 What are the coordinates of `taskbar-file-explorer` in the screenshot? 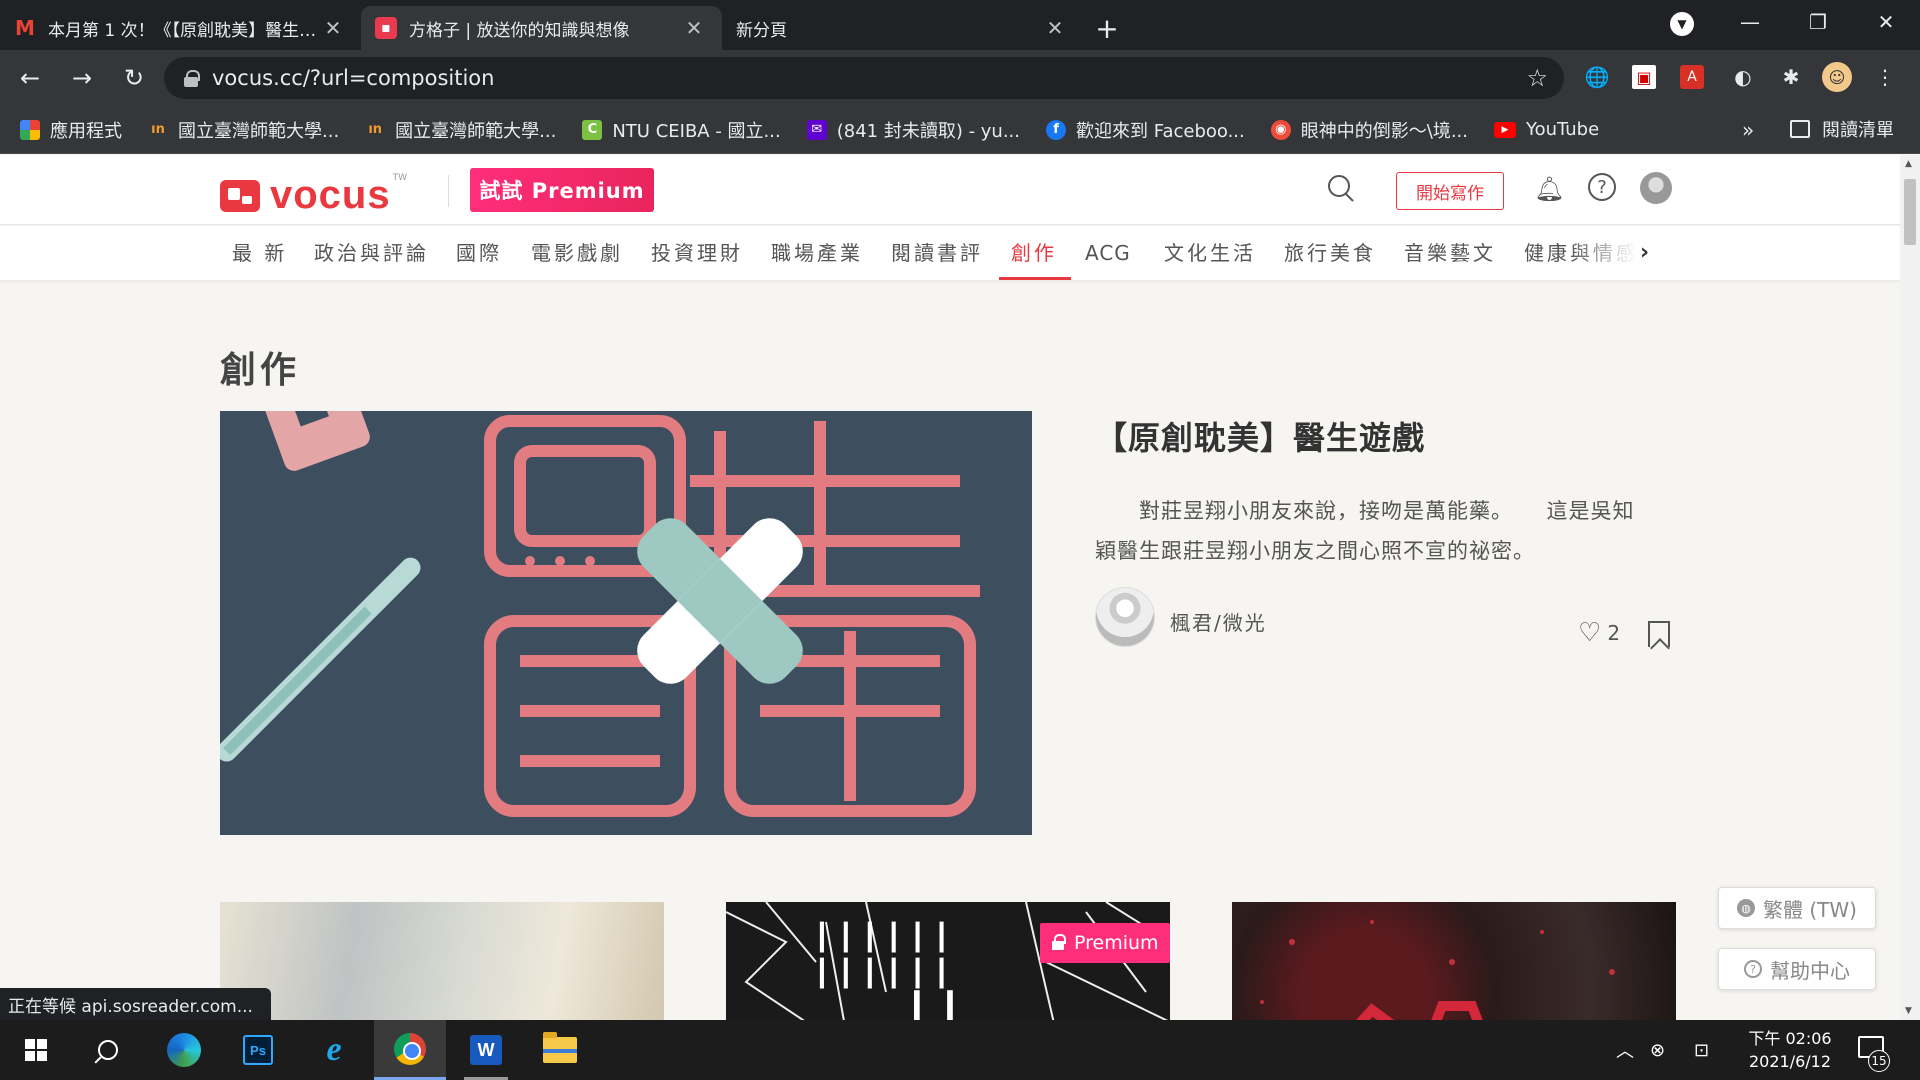 It's located at (560, 1050).